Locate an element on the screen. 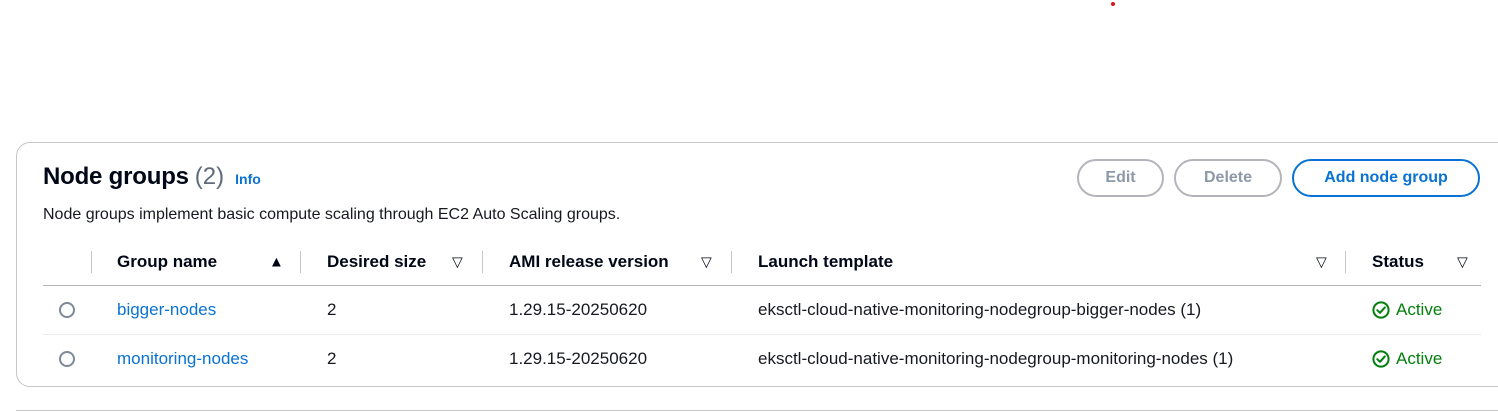 Image resolution: width=1498 pixels, height=414 pixels. group-name-link: monitoring-nodes is located at coordinates (182, 359).